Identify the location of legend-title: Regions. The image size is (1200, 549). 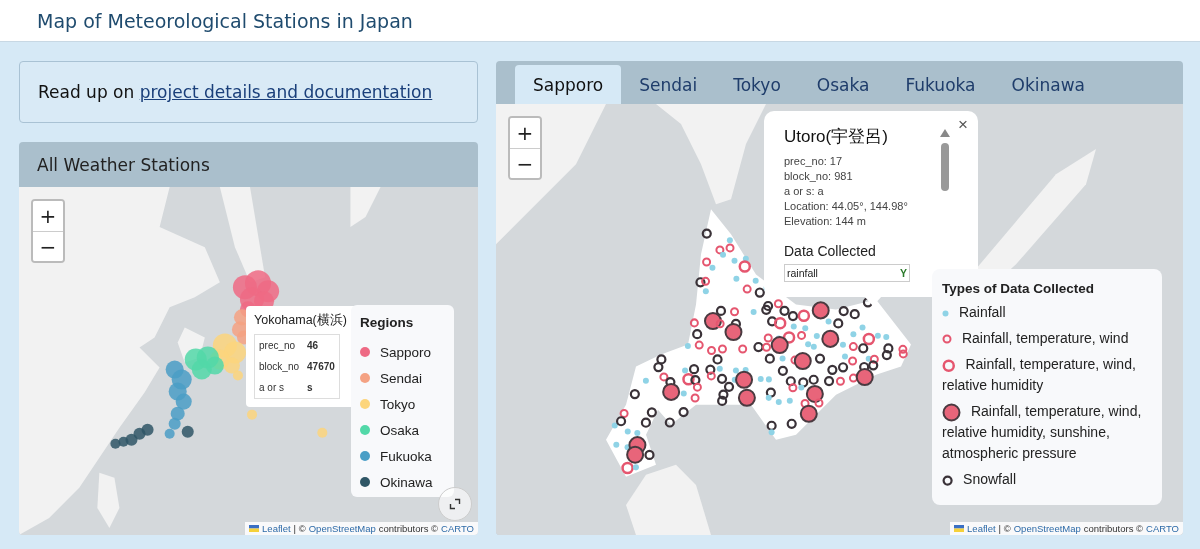
(387, 322).